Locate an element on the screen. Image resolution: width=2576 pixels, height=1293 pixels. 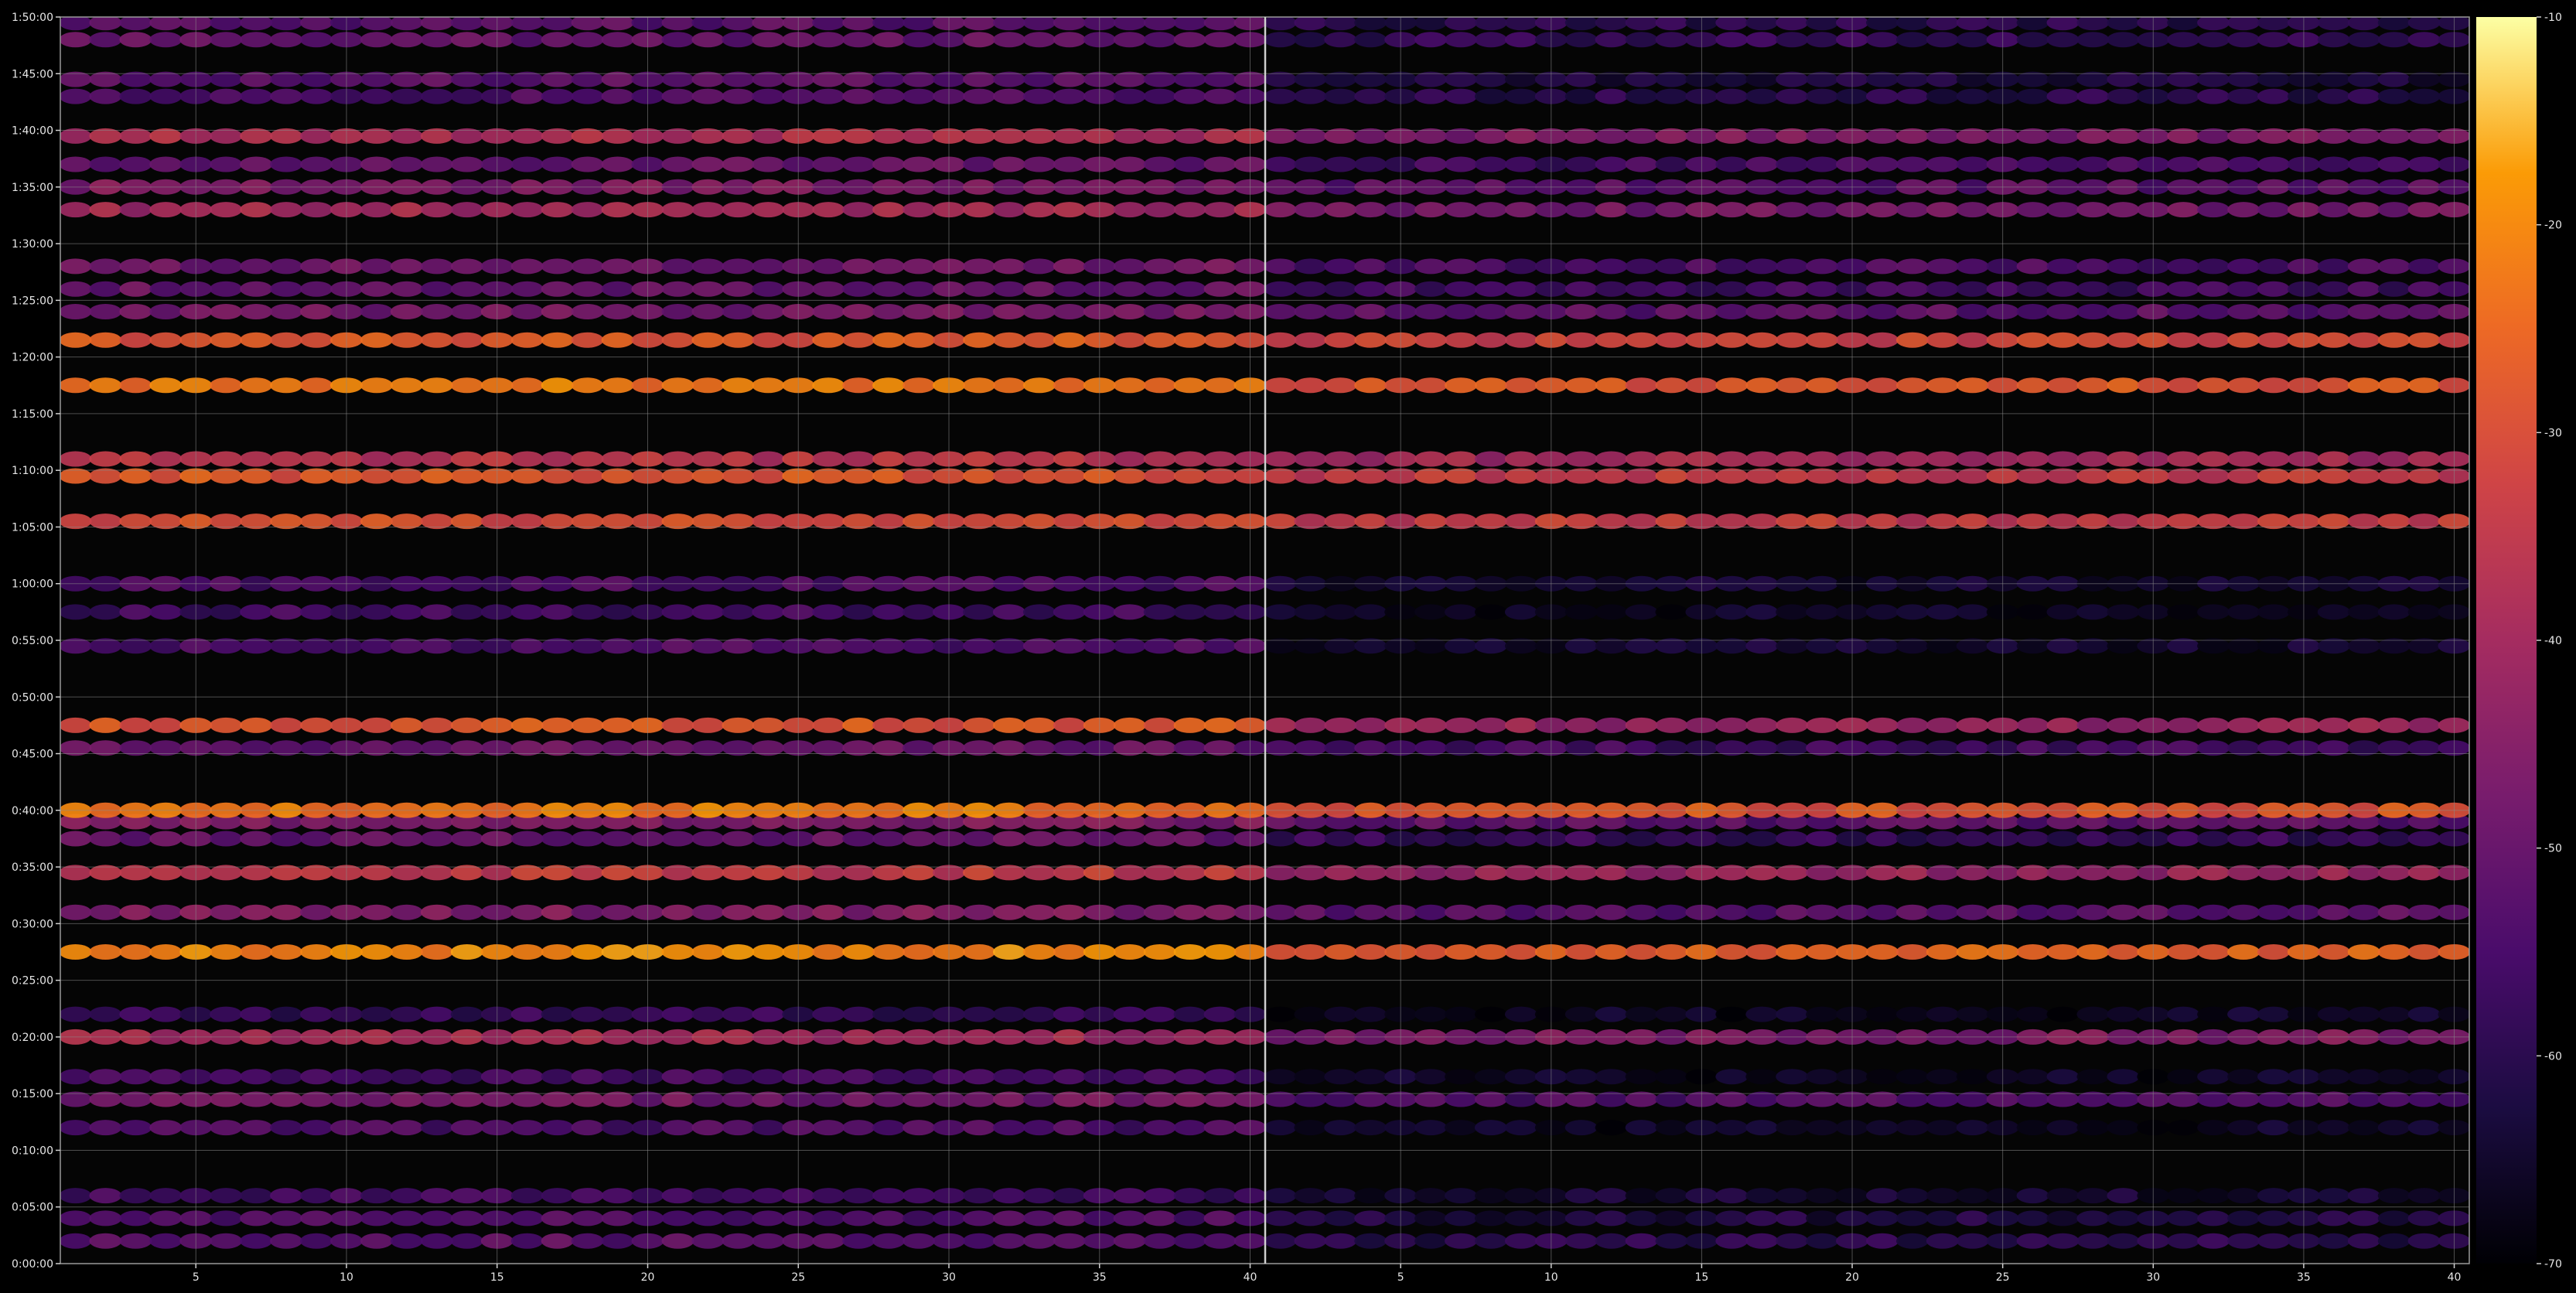
x-axis: 5 10 15 20 25 30 35 40 5 10 15 20 25 30 35 40 is located at coordinates (1327, 1274).